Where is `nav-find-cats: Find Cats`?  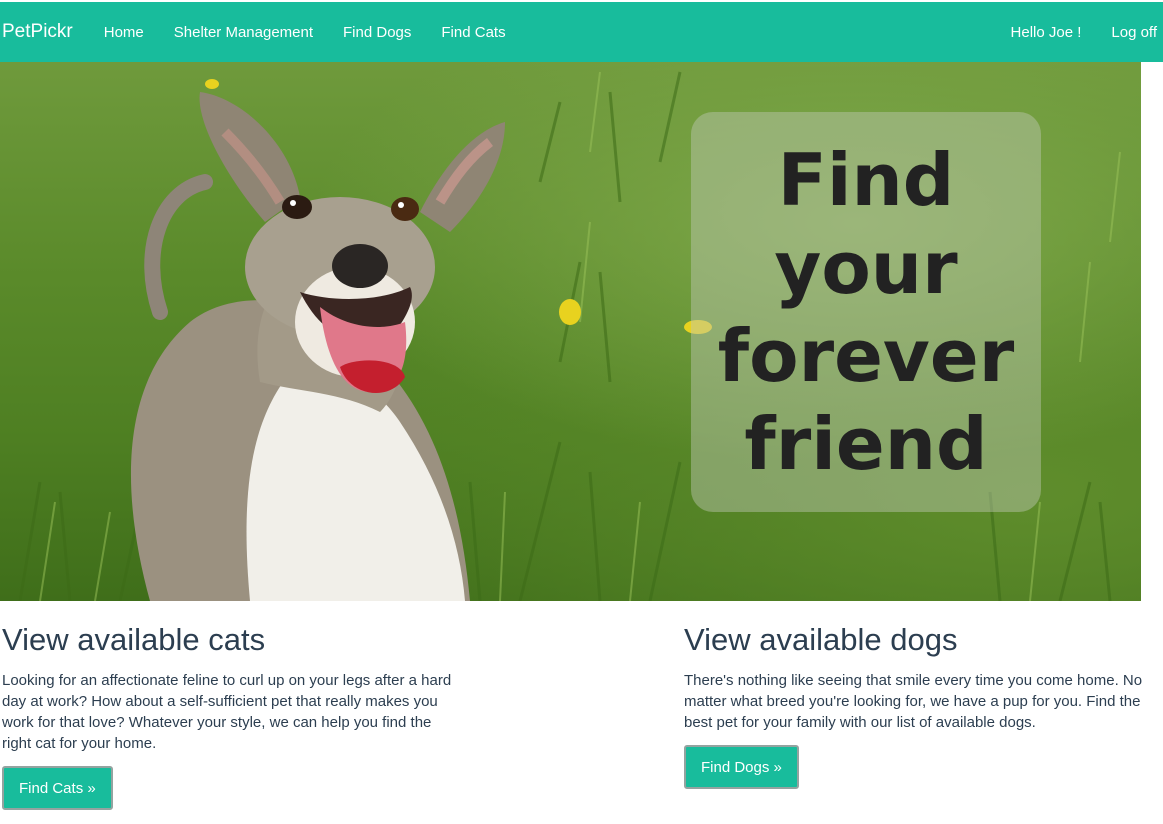 nav-find-cats: Find Cats is located at coordinates (473, 32).